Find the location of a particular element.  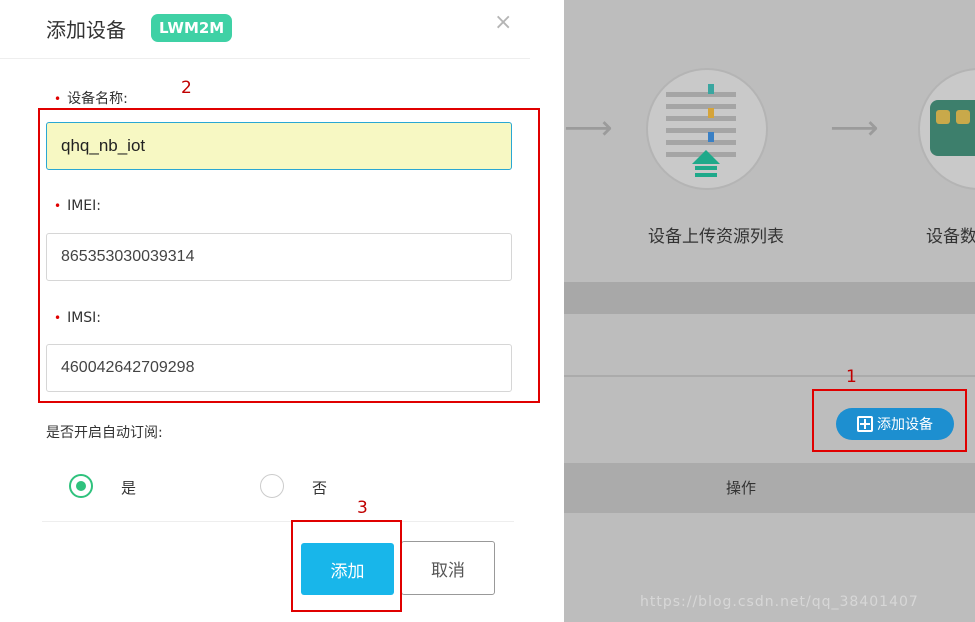

resource-list-icon is located at coordinates (707, 129).